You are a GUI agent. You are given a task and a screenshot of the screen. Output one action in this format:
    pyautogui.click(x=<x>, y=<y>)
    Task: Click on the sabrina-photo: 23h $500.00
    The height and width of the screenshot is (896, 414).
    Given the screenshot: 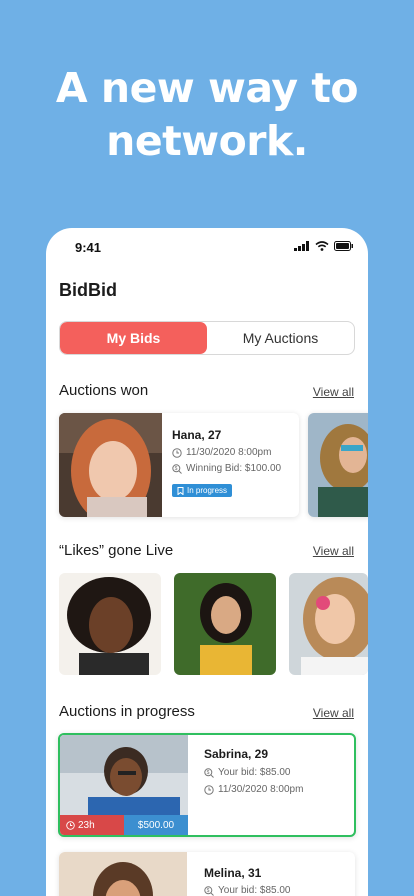 What is the action you would take?
    pyautogui.click(x=124, y=785)
    